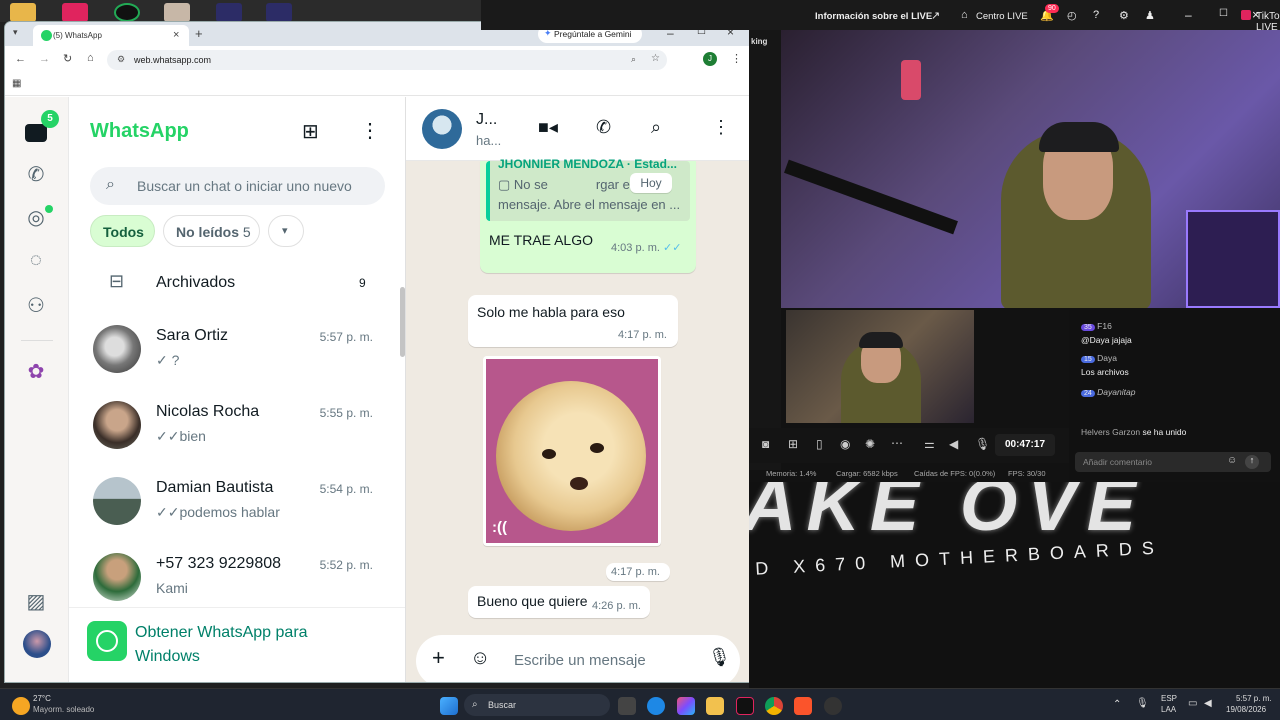 The height and width of the screenshot is (720, 1280). What do you see at coordinates (121, 59) in the screenshot?
I see `site-info-icon: ⚙` at bounding box center [121, 59].